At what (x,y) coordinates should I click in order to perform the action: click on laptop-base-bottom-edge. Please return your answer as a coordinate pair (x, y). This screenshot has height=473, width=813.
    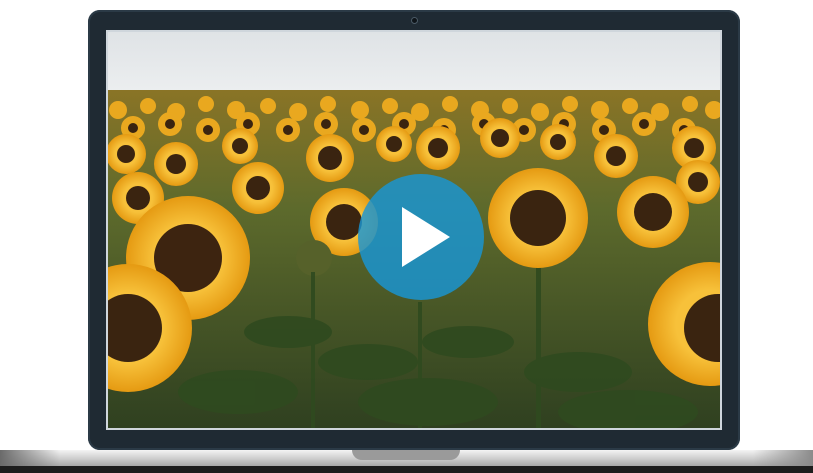
    Looking at the image, I should click on (406, 469).